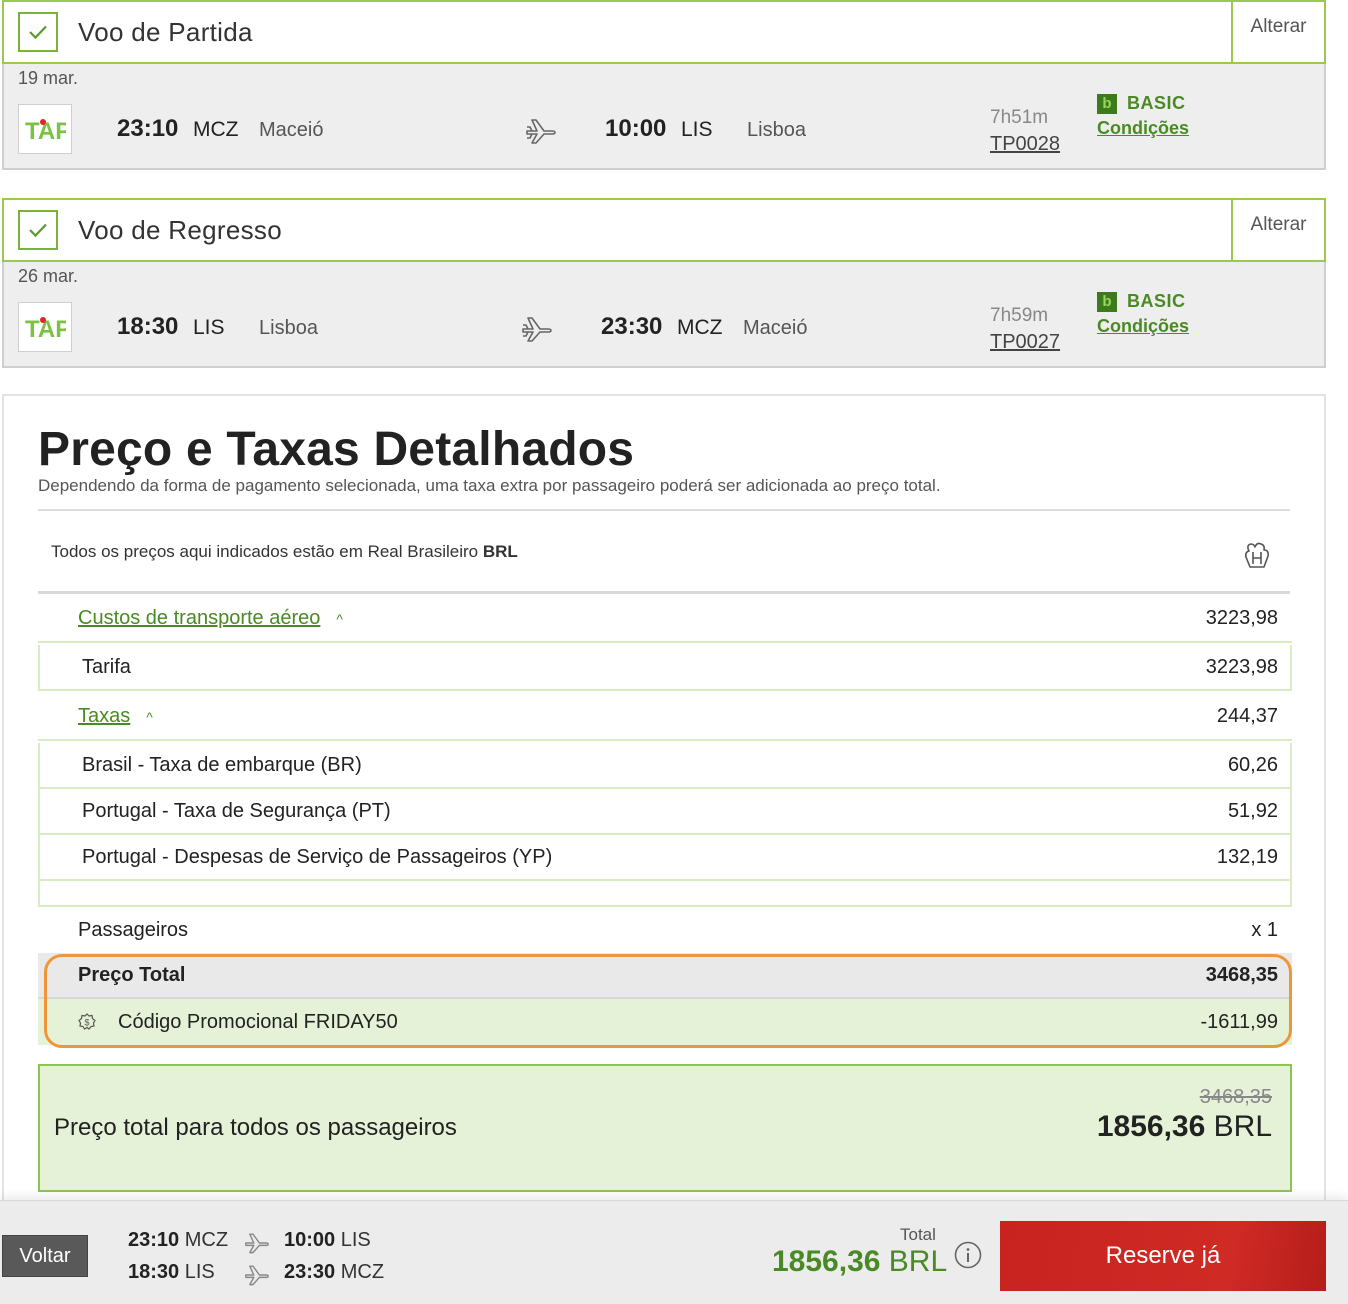 Image resolution: width=1348 pixels, height=1304 pixels. I want to click on summary-in-dep: 18:30 LIS, so click(171, 1272).